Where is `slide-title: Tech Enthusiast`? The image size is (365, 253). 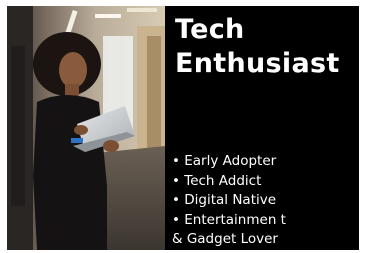
slide-title: Tech Enthusiast is located at coordinates (257, 47).